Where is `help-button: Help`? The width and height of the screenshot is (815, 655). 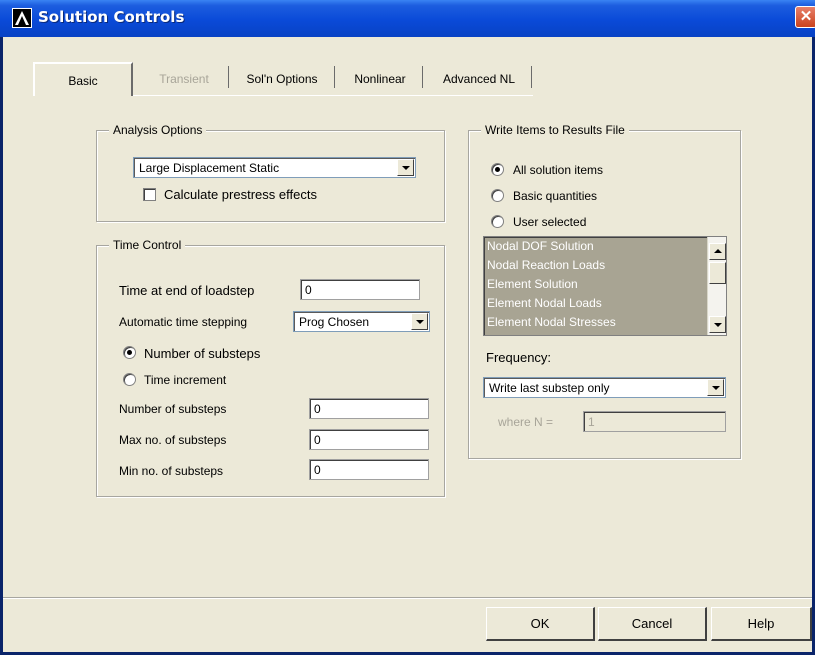
help-button: Help is located at coordinates (761, 624).